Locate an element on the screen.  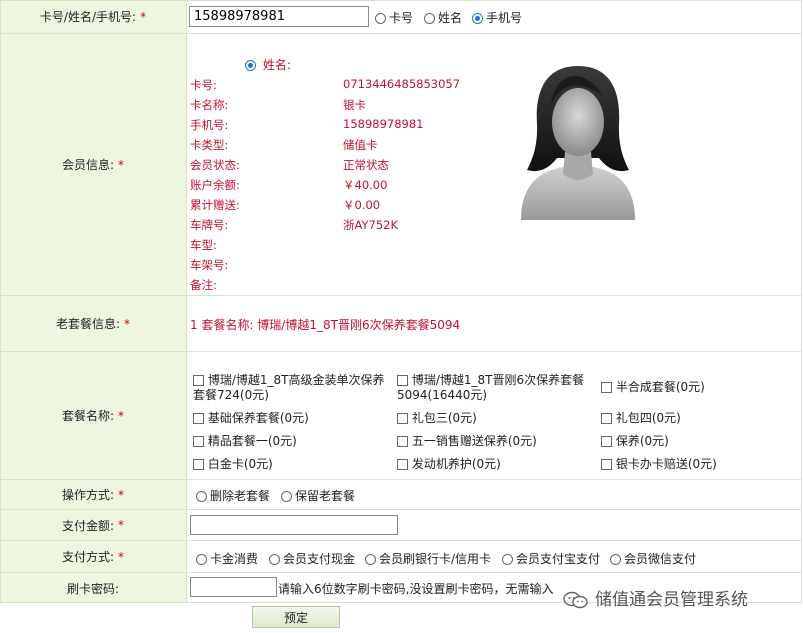
package-item: 博瑞/博越1_8T高级金装单次保养 套餐724(0元) is located at coordinates (288, 388).